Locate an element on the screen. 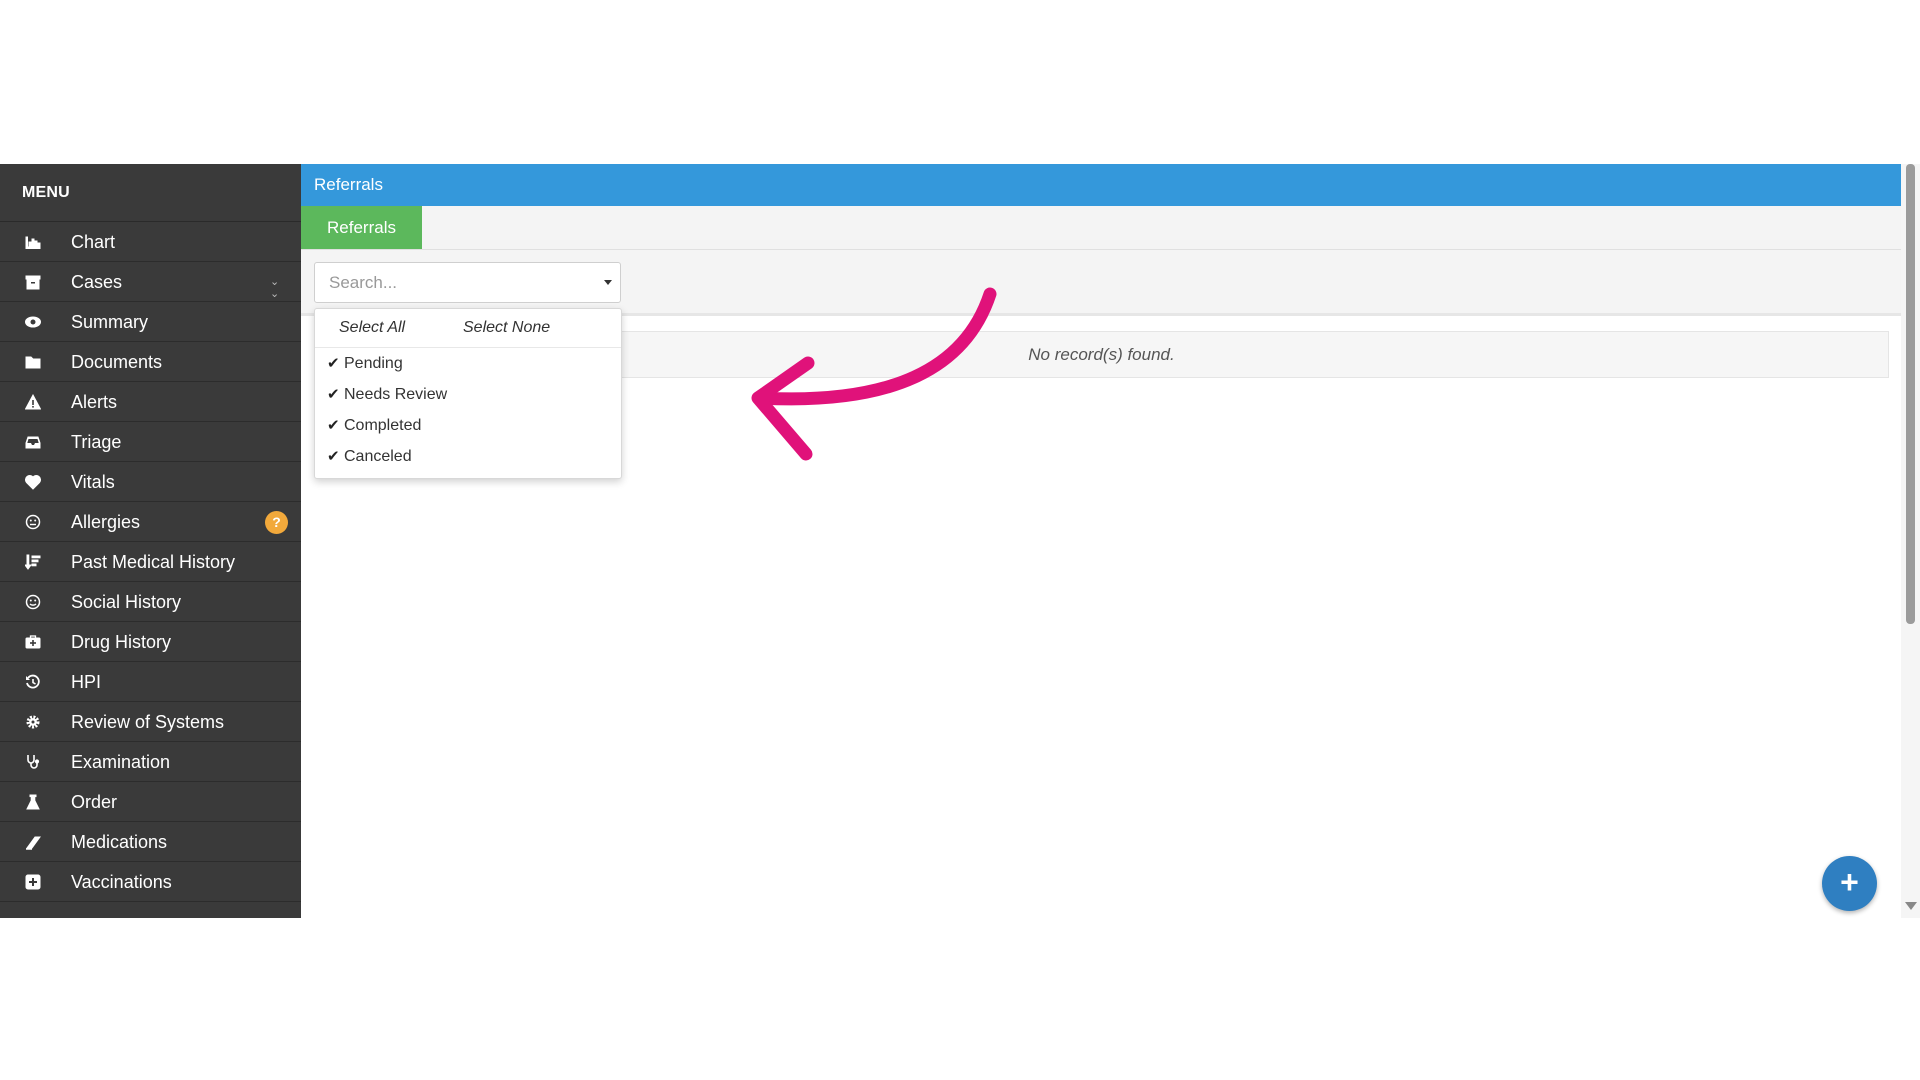 This screenshot has width=1920, height=1080. sidebar-item-label: Alerts is located at coordinates (94, 402).